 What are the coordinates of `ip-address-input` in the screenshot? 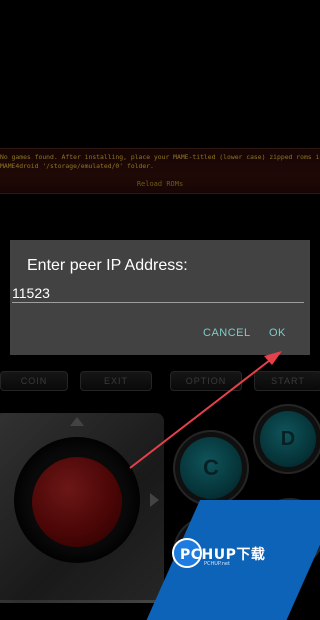 It's located at (158, 293).